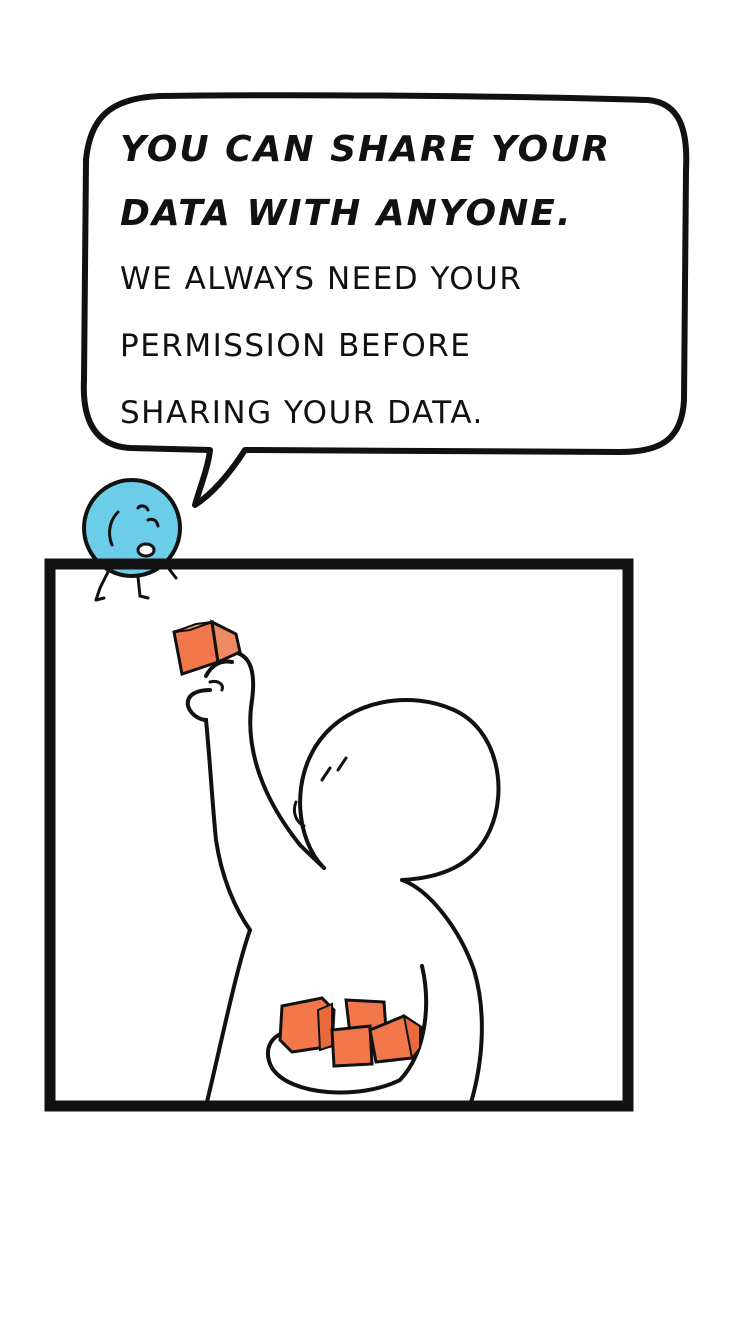 The height and width of the screenshot is (1334, 750). What do you see at coordinates (302, 413) in the screenshot?
I see `body-line-3: SHARING YOUR DATA.` at bounding box center [302, 413].